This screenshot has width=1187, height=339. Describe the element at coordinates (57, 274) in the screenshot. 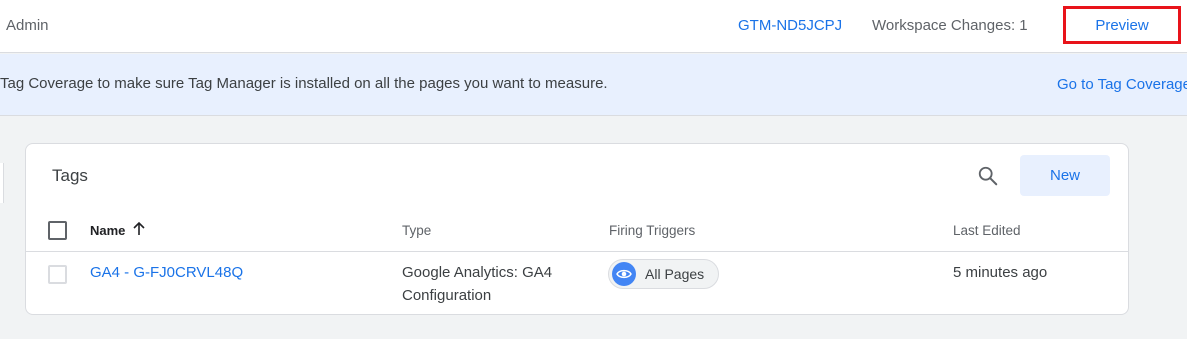

I see `row-checkbox` at that location.